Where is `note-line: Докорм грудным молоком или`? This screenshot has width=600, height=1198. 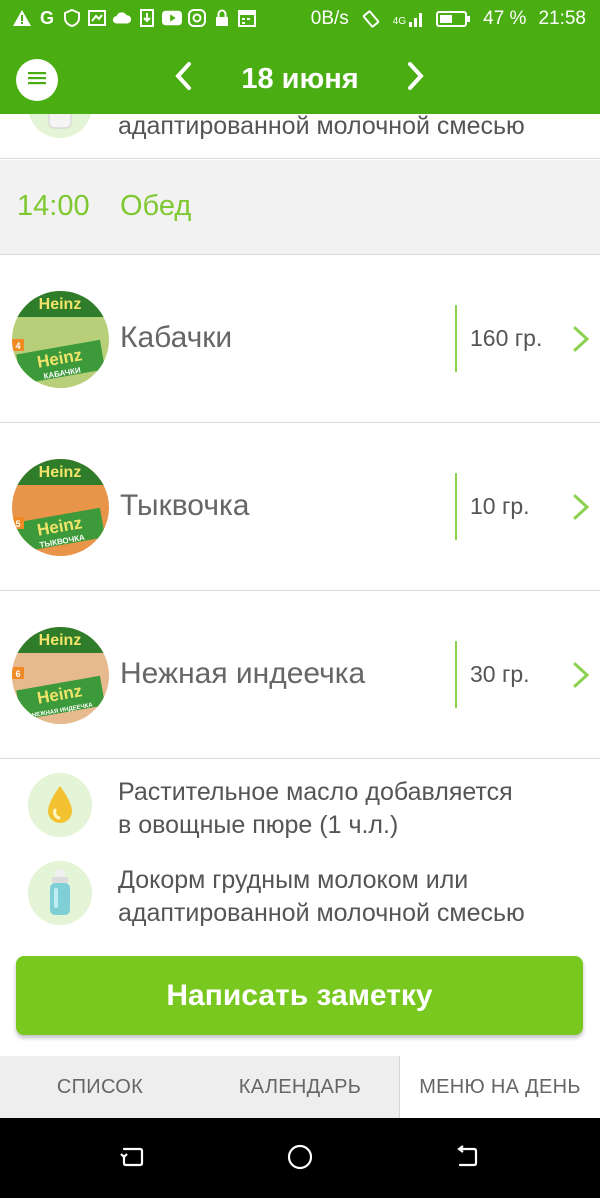 note-line: Докорм грудным молоком или is located at coordinates (293, 880).